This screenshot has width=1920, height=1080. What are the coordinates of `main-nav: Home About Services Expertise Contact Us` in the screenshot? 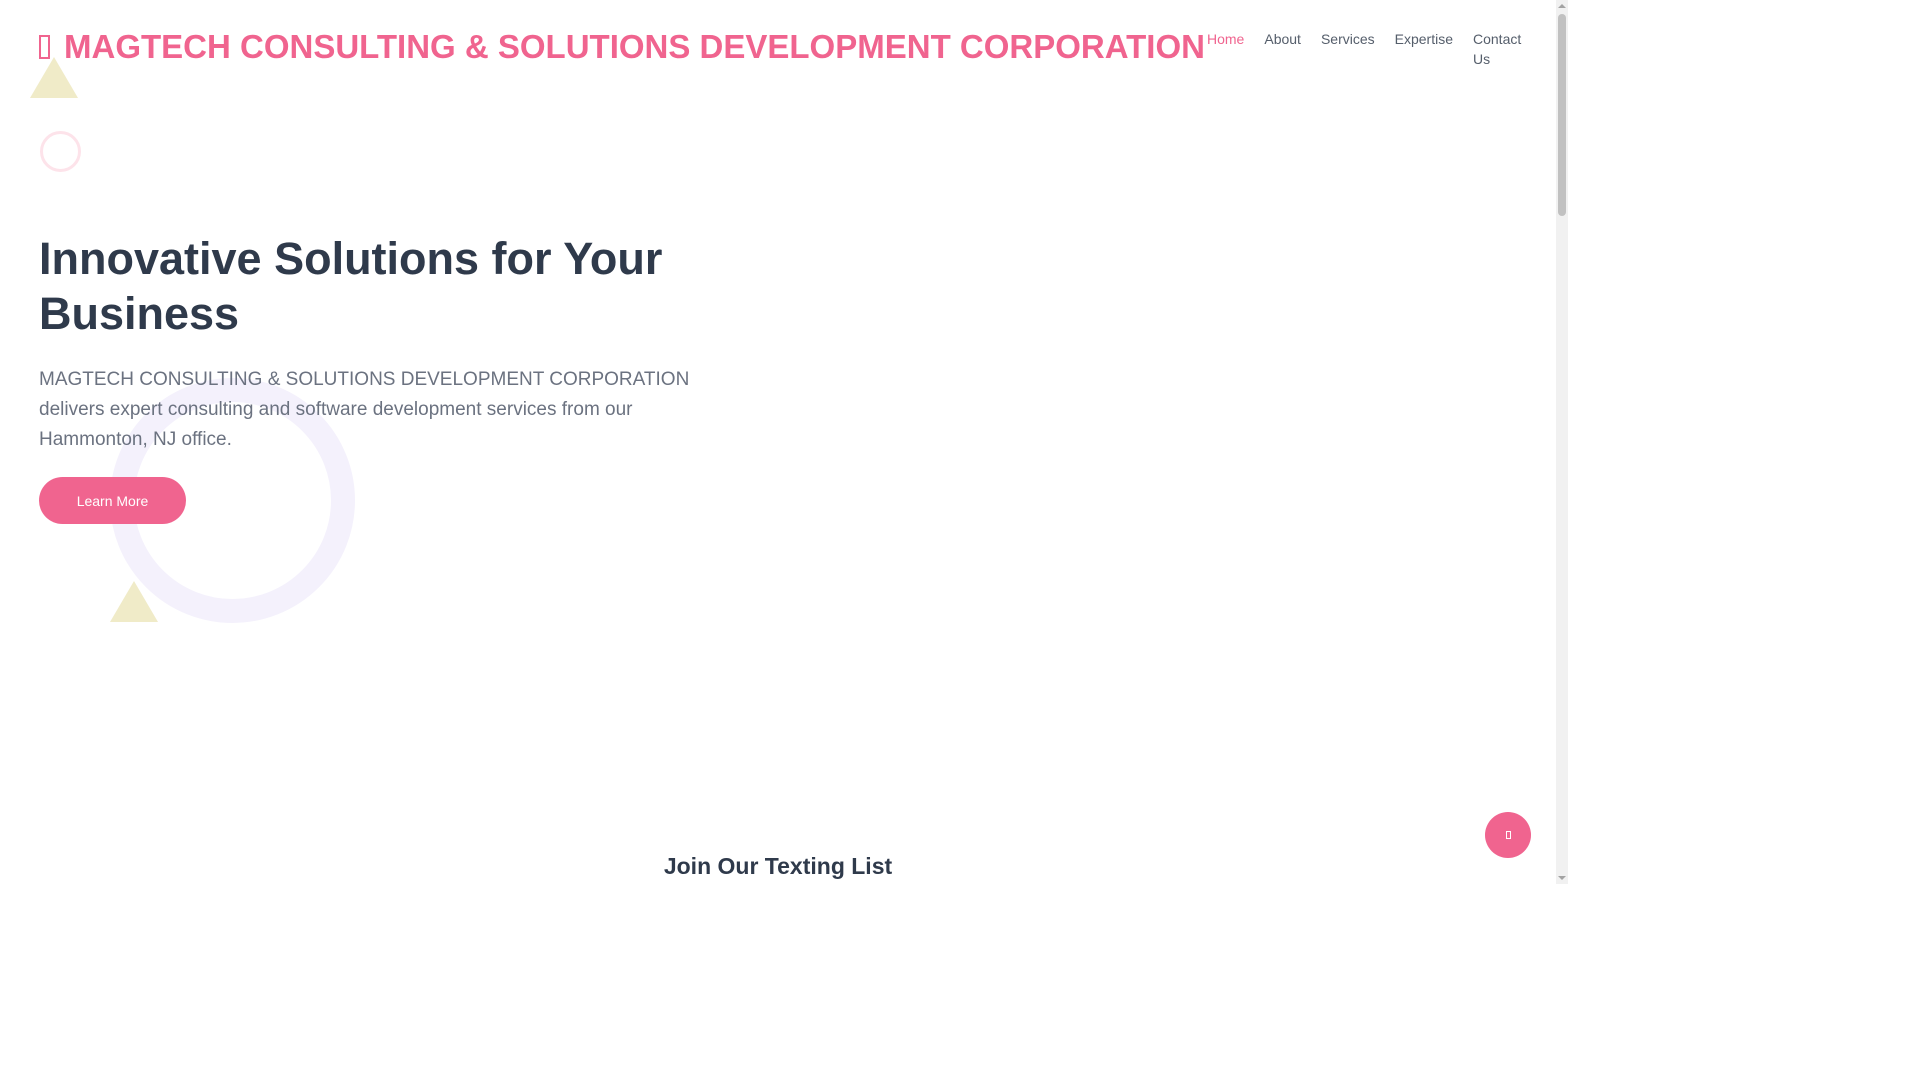 It's located at (1365, 49).